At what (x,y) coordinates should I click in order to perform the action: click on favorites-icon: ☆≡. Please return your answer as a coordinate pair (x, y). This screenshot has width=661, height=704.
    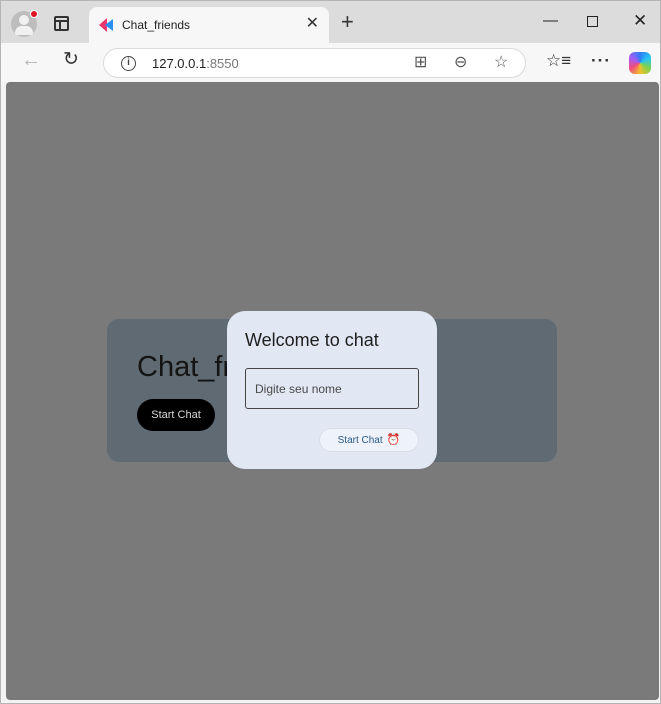
    Looking at the image, I should click on (558, 61).